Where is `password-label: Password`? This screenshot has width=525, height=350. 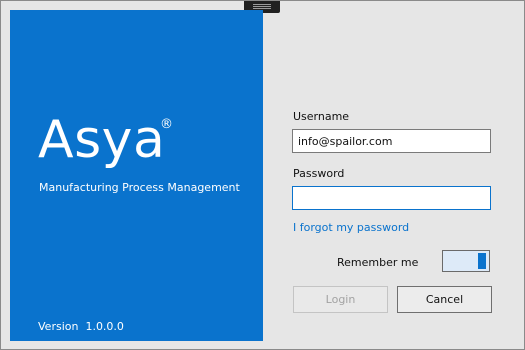
password-label: Password is located at coordinates (319, 173).